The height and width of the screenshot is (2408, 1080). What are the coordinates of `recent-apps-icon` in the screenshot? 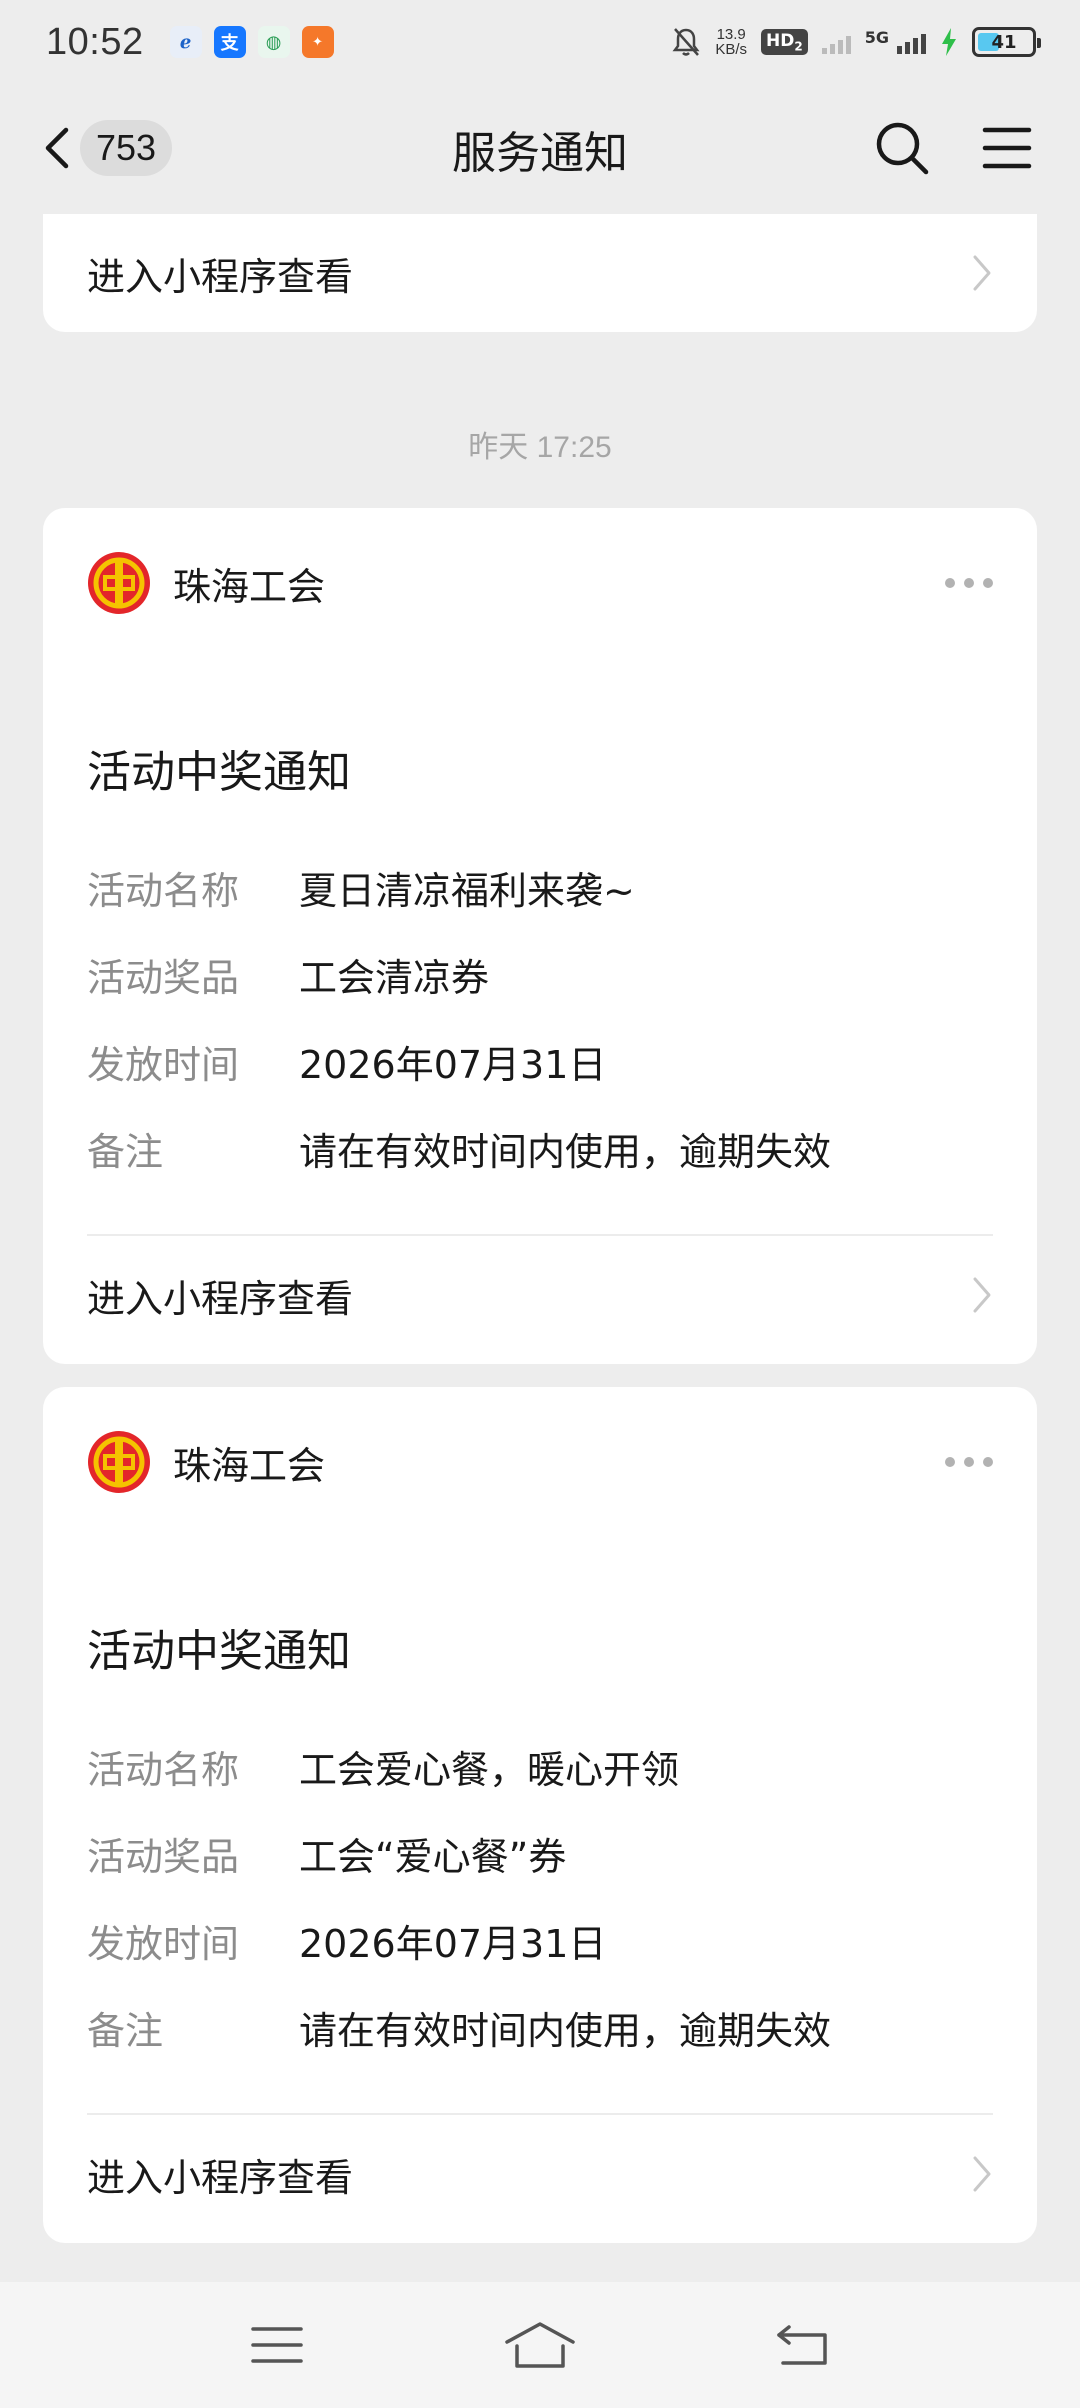 It's located at (277, 2345).